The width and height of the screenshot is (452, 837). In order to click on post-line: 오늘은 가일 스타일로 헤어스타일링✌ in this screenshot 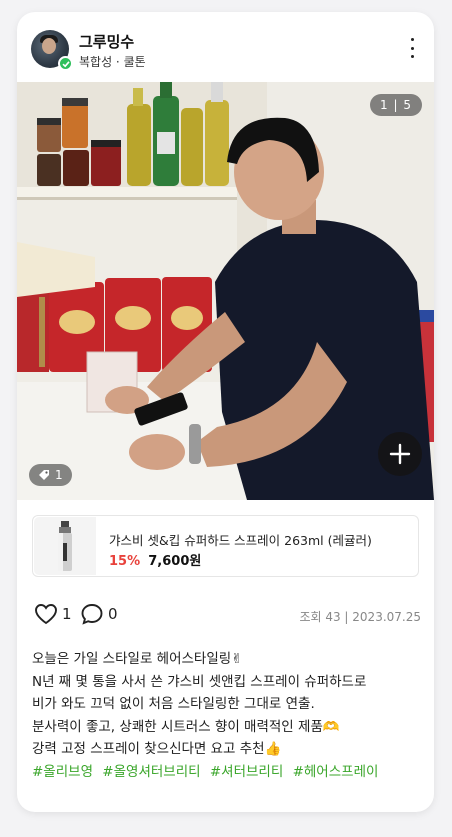, I will do `click(137, 659)`.